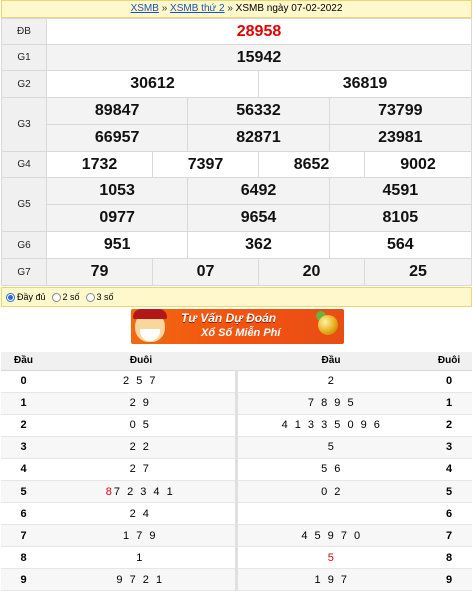 The image size is (473, 598). Describe the element at coordinates (23, 381) in the screenshot. I see `loto-dau-key: 0` at that location.